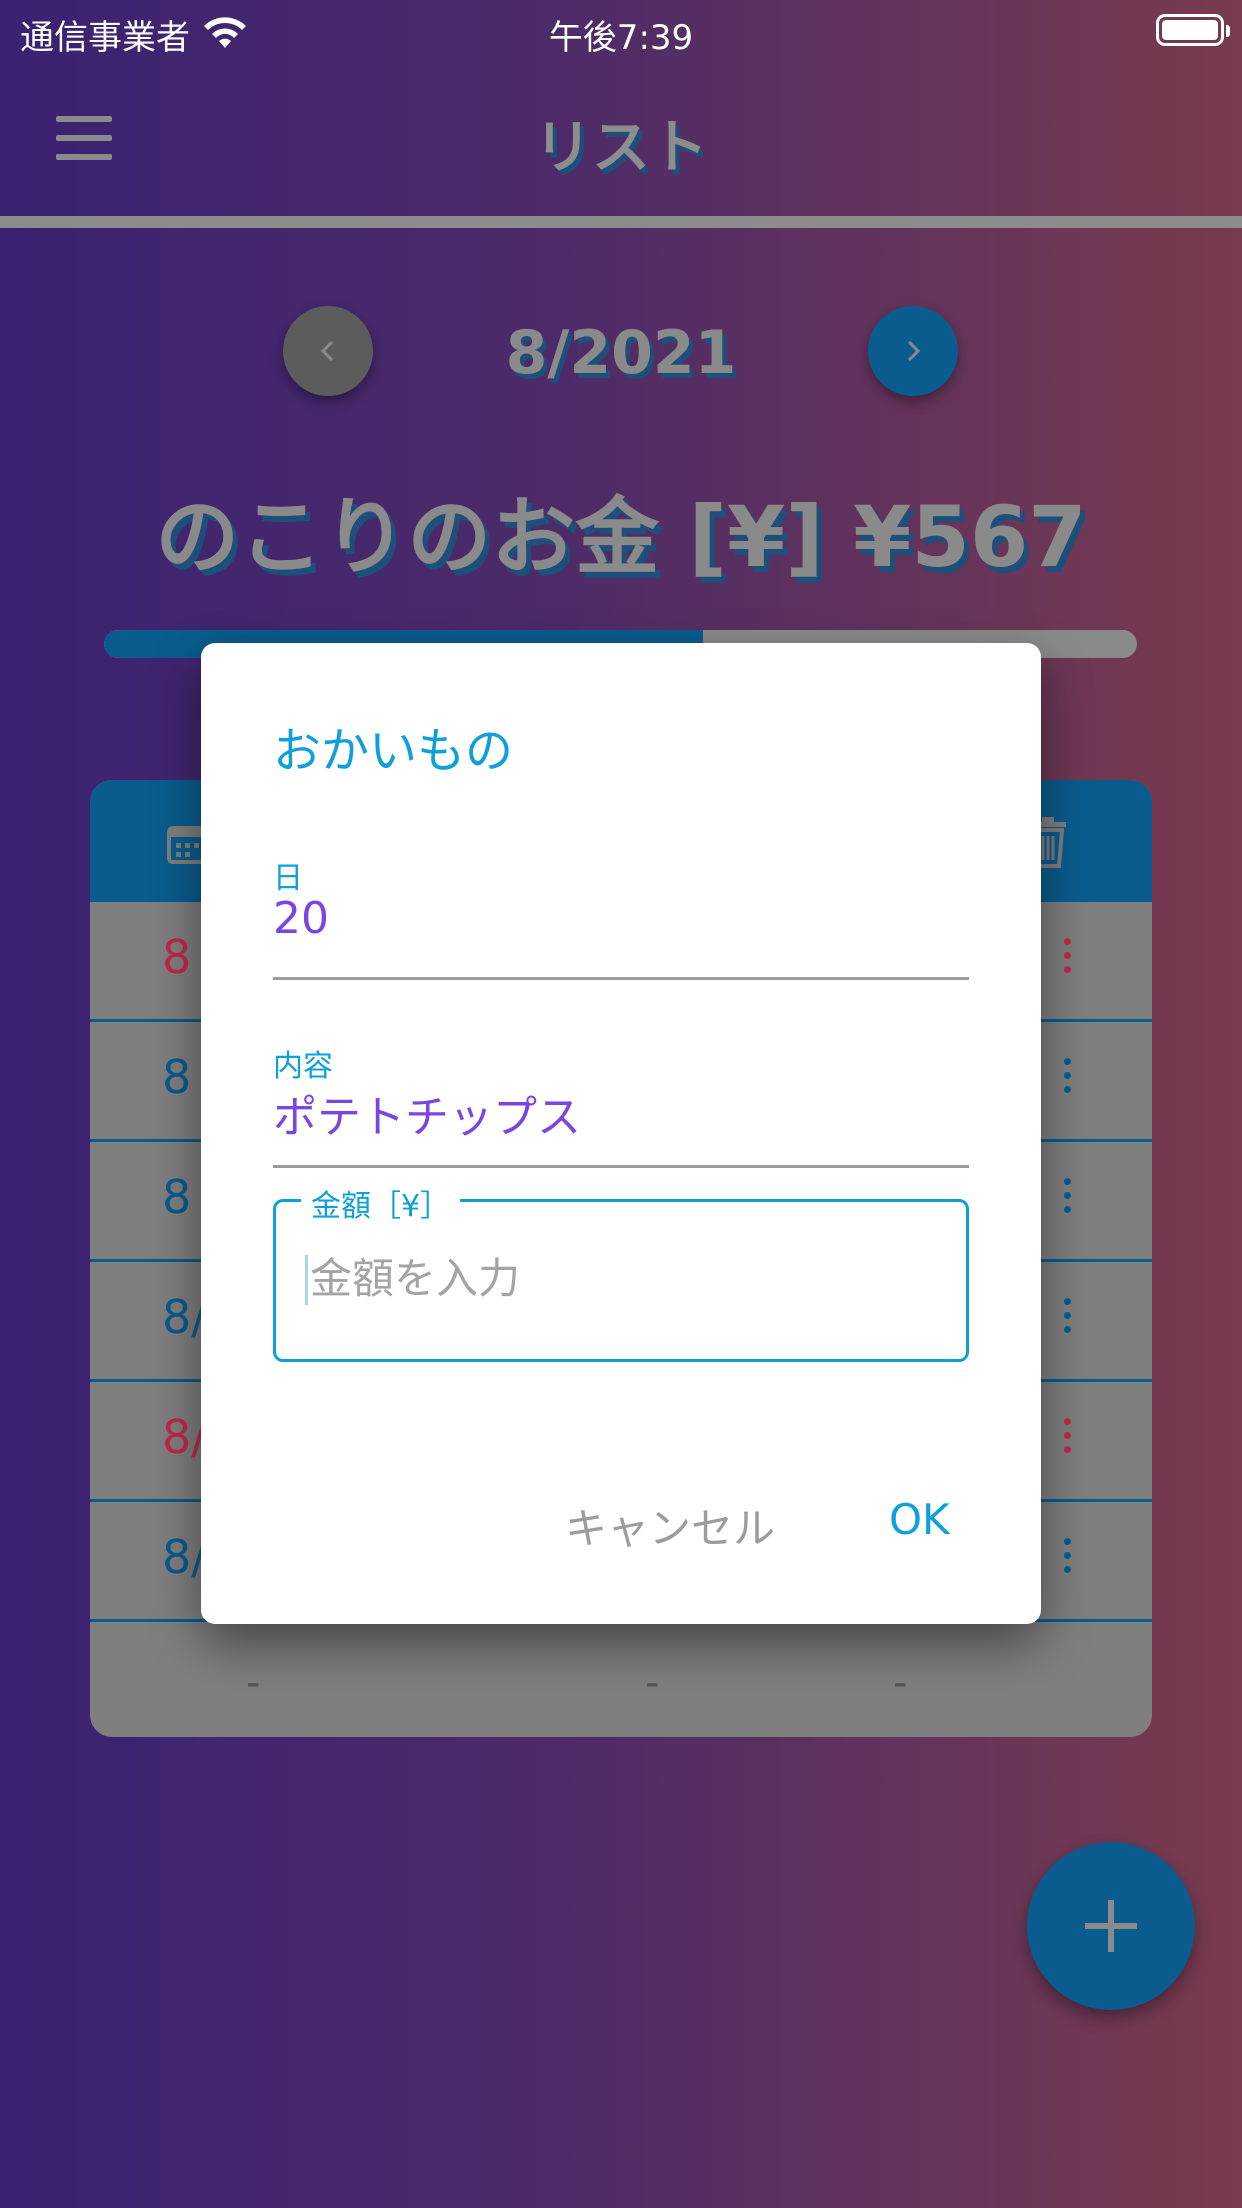 The width and height of the screenshot is (1242, 2208). I want to click on clock: 午後7:39, so click(621, 38).